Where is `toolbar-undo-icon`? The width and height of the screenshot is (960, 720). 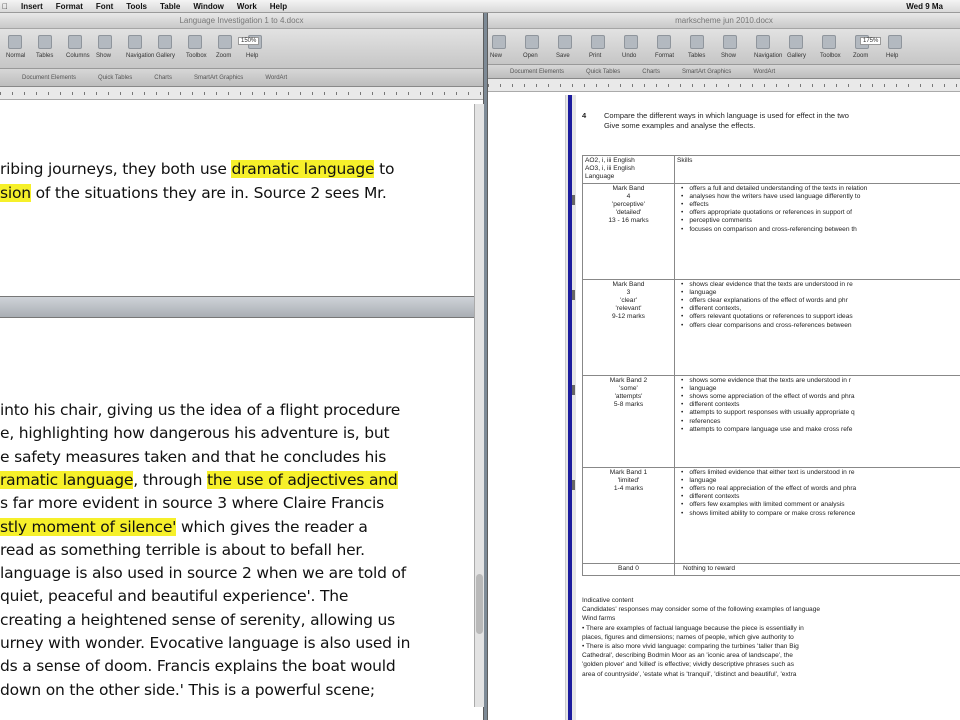 toolbar-undo-icon is located at coordinates (631, 42).